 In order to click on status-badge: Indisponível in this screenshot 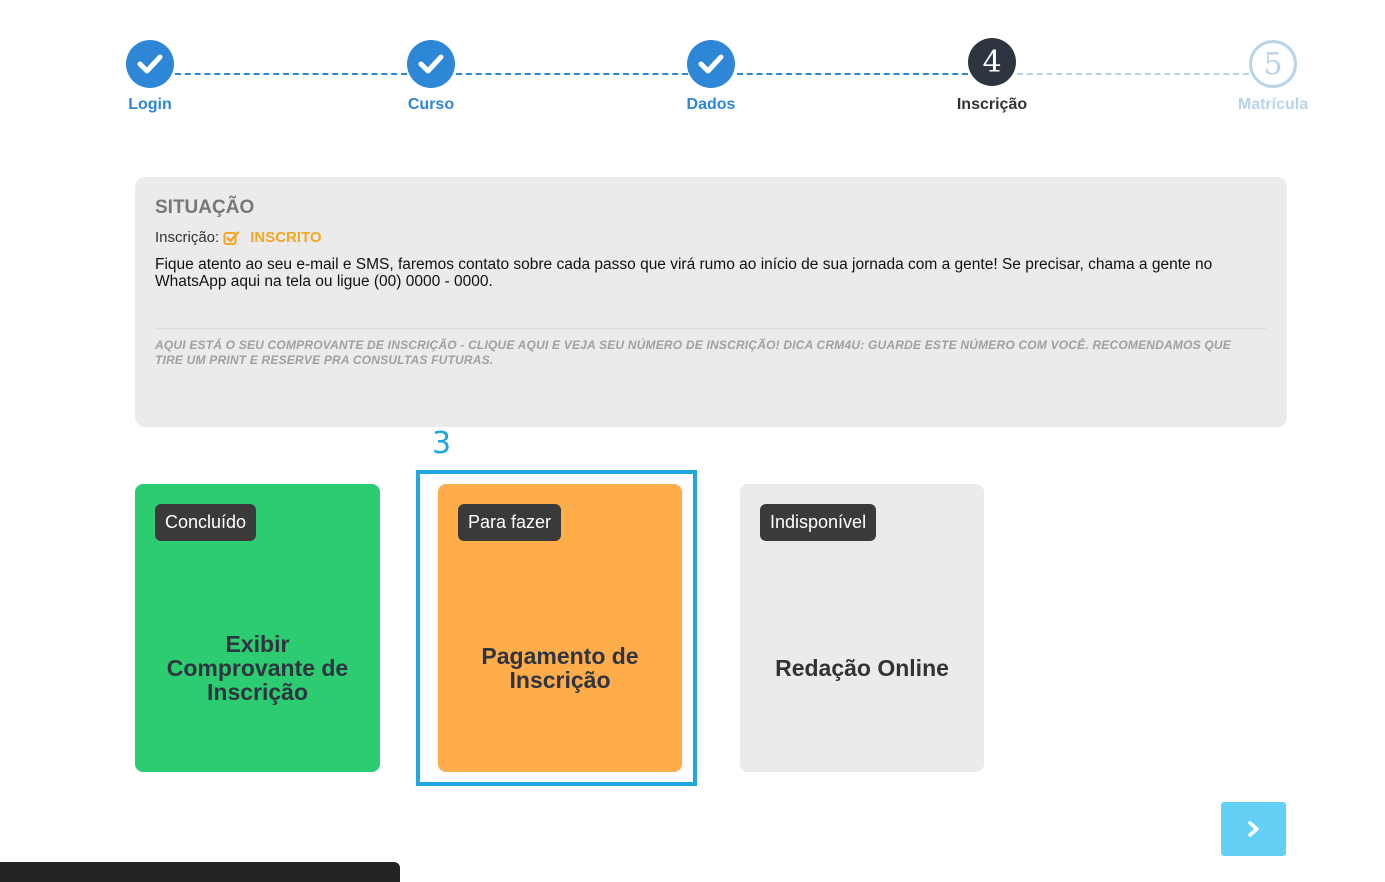, I will do `click(818, 522)`.